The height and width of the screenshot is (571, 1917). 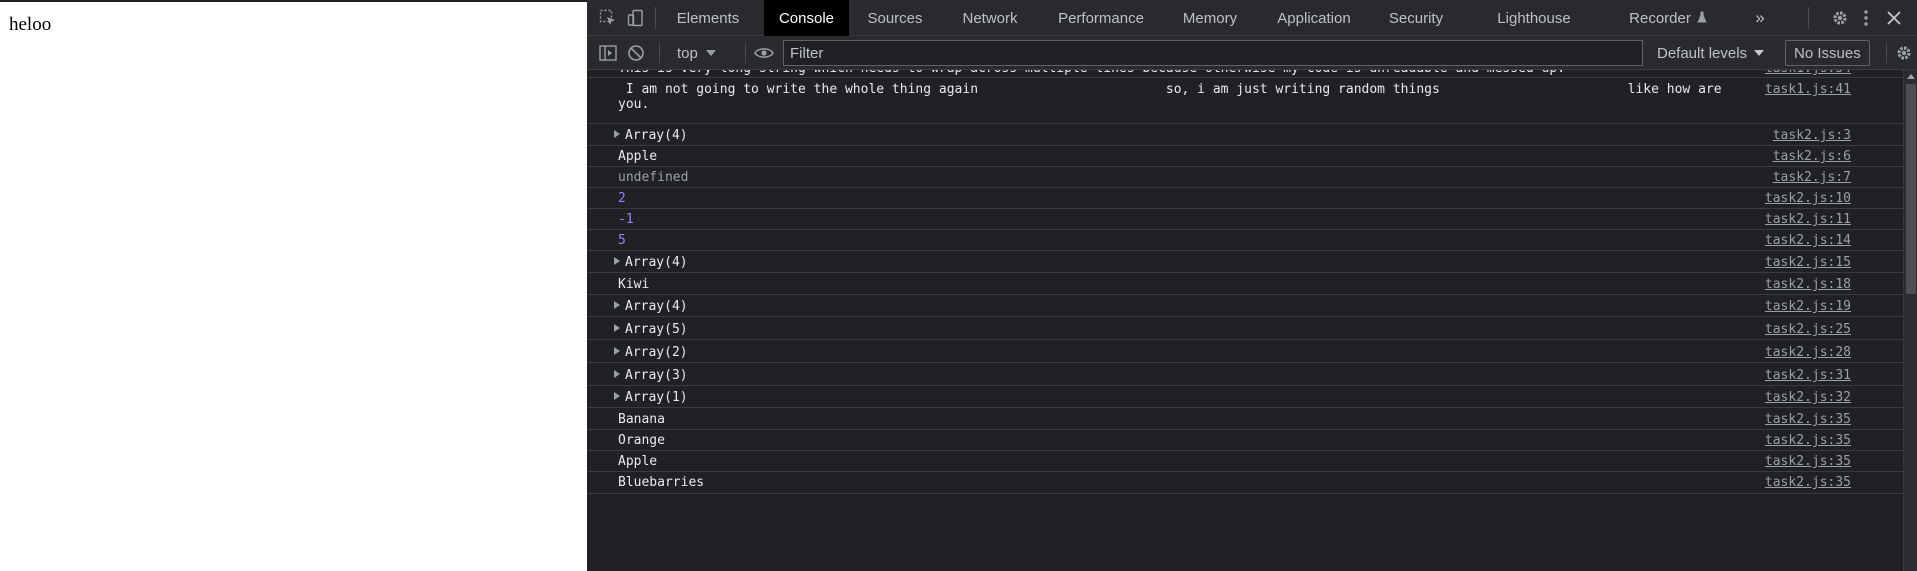 What do you see at coordinates (1904, 53) in the screenshot?
I see `console-settings-gear-icon` at bounding box center [1904, 53].